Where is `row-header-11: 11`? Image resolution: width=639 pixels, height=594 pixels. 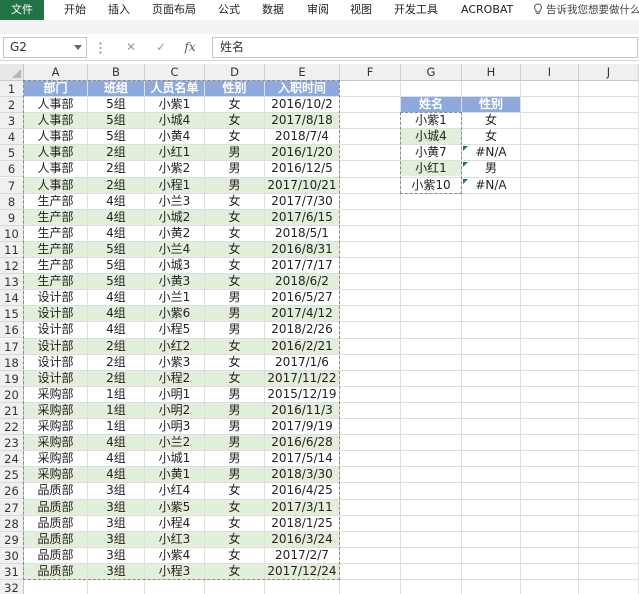 row-header-11: 11 is located at coordinates (12, 249).